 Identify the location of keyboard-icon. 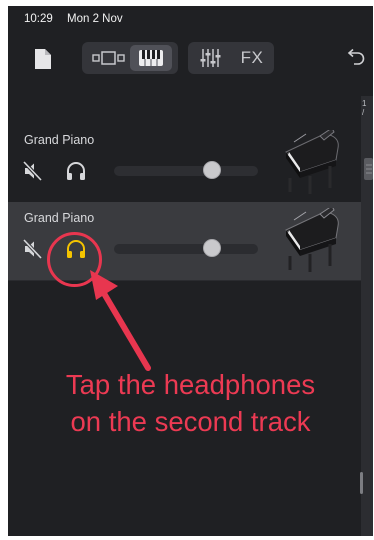
(151, 58).